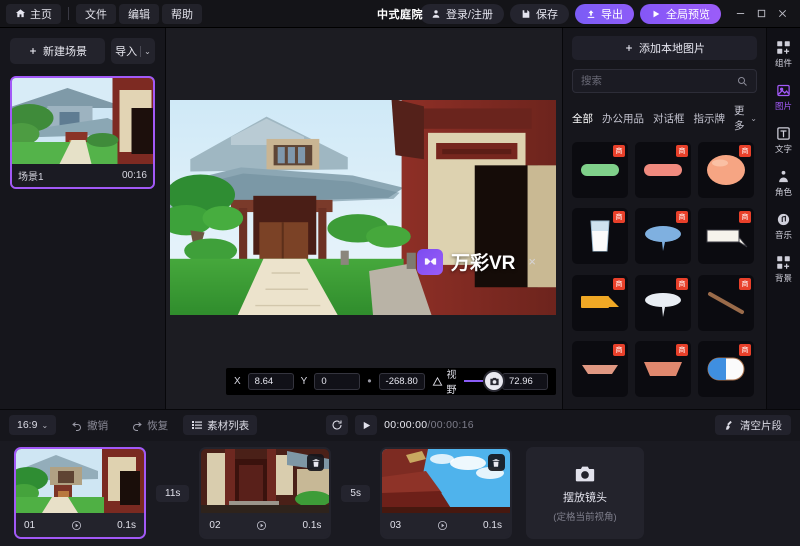 The width and height of the screenshot is (800, 546). Describe the element at coordinates (655, 81) in the screenshot. I see `search-input` at that location.